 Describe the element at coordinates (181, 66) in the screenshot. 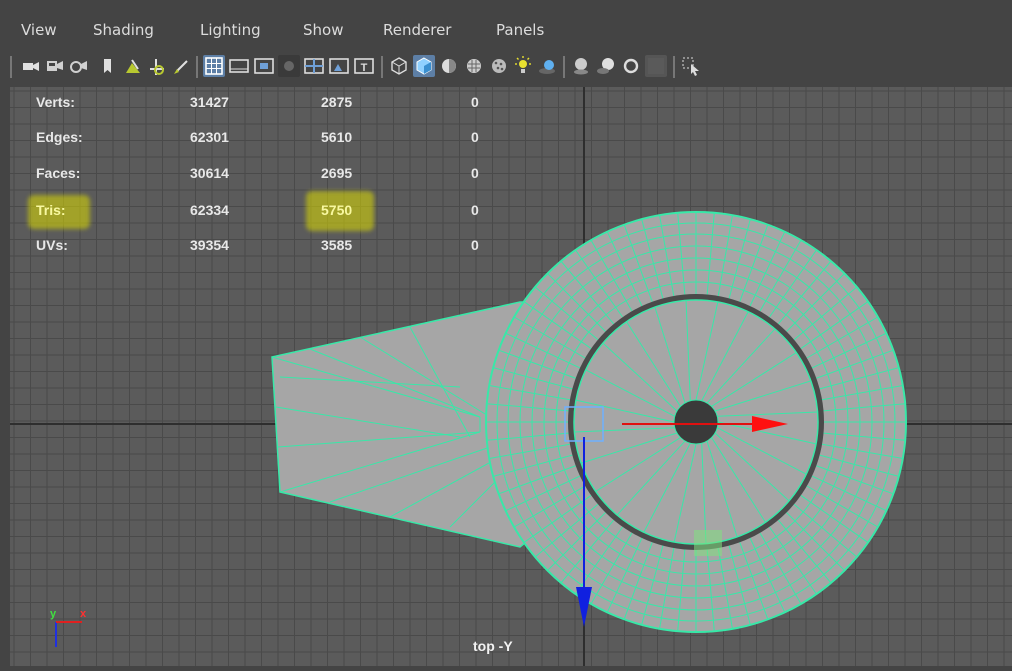

I see `paint-icon` at that location.